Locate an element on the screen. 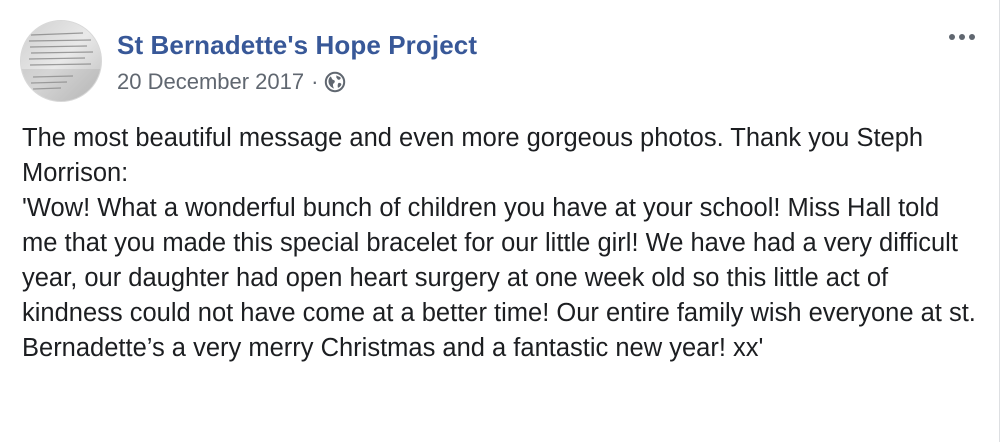 Image resolution: width=1000 pixels, height=442 pixels. page-avatar is located at coordinates (61, 61).